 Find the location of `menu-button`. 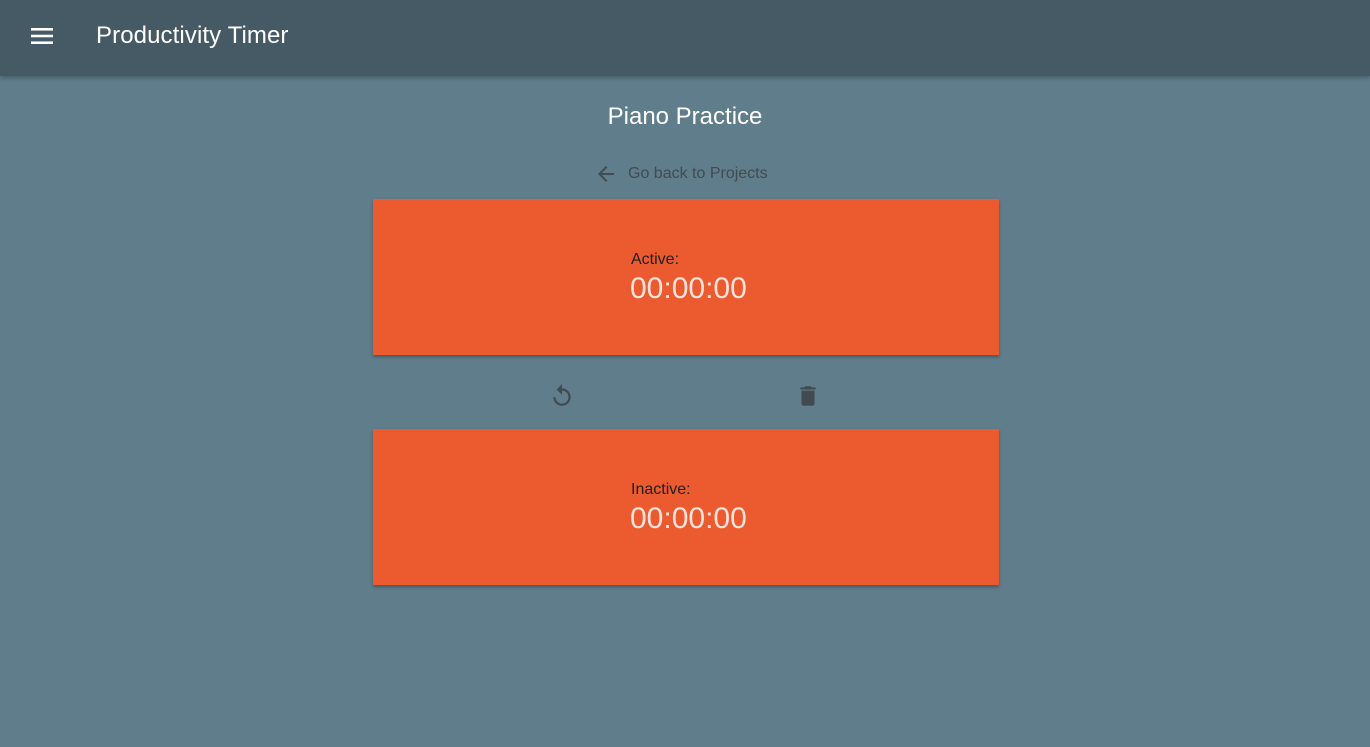

menu-button is located at coordinates (42, 36).